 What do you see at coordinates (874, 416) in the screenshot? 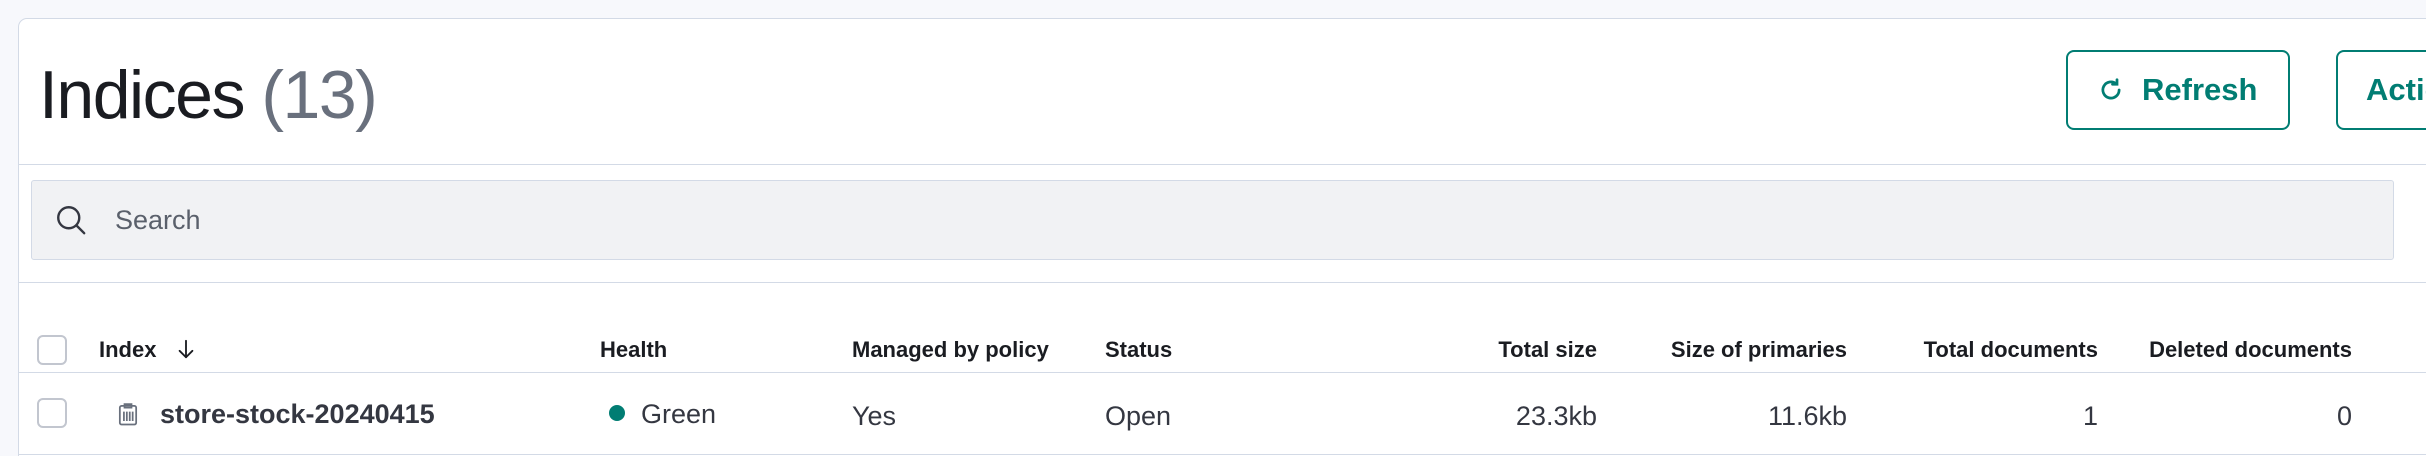
I see `managed-by-policy-value: Yes` at bounding box center [874, 416].